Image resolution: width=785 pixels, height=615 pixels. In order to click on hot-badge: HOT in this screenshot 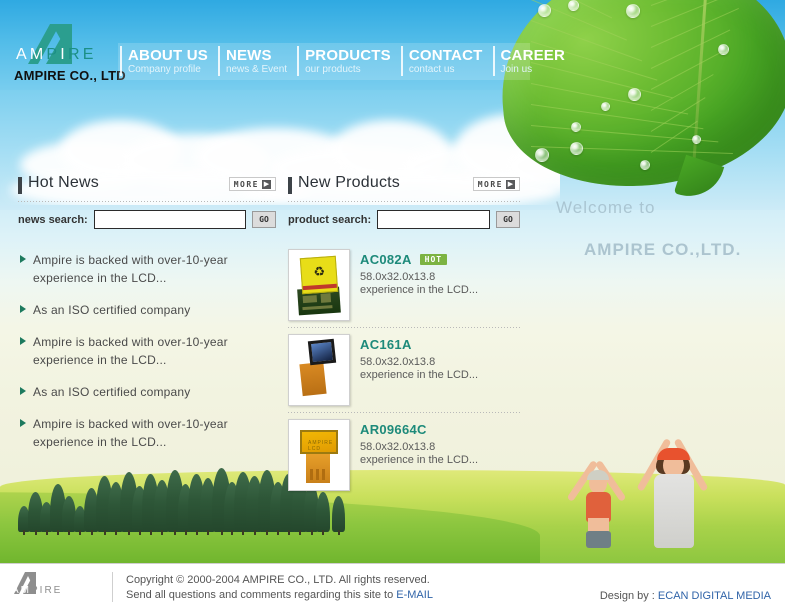, I will do `click(433, 260)`.